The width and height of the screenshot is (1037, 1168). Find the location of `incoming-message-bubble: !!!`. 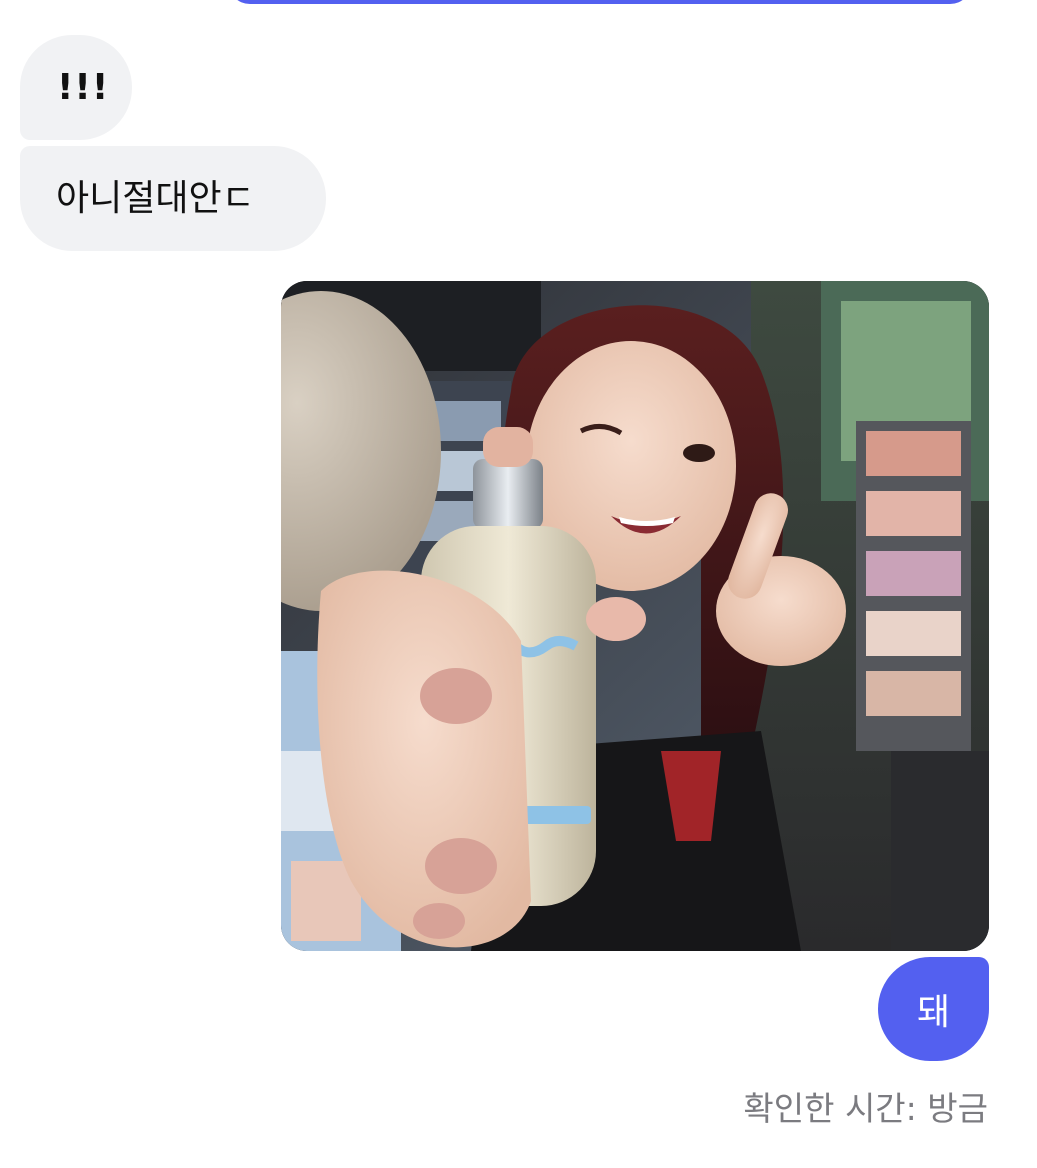

incoming-message-bubble: !!! is located at coordinates (76, 87).